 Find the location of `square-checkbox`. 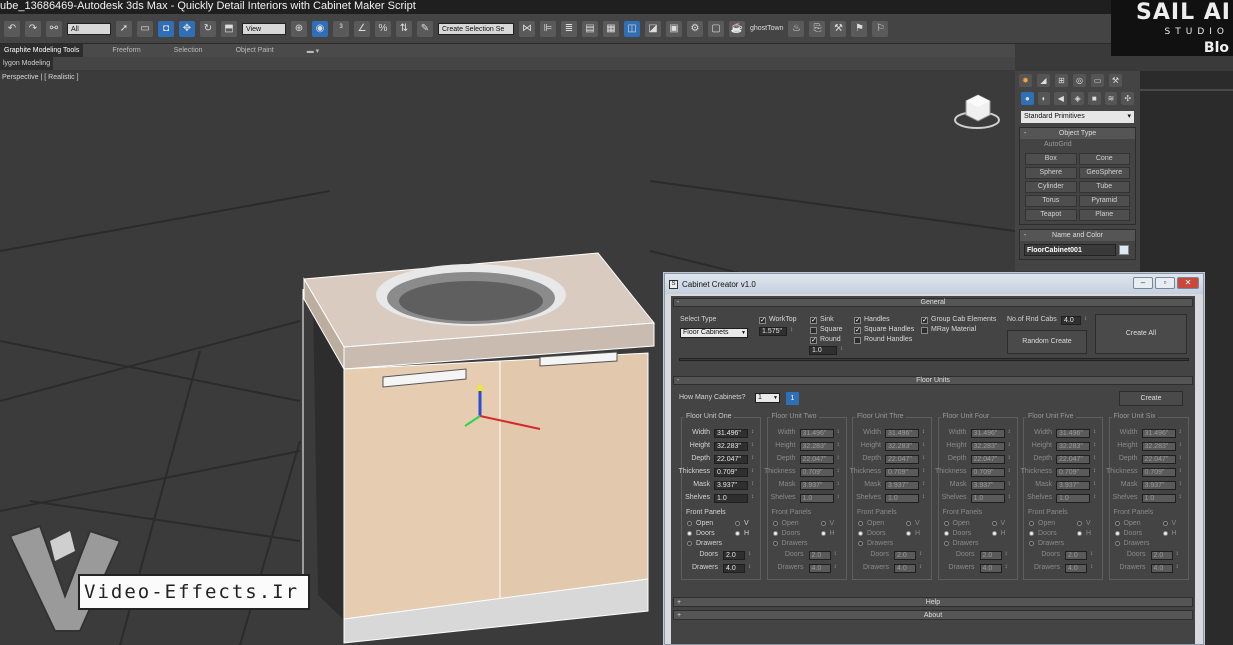

square-checkbox is located at coordinates (813, 330).